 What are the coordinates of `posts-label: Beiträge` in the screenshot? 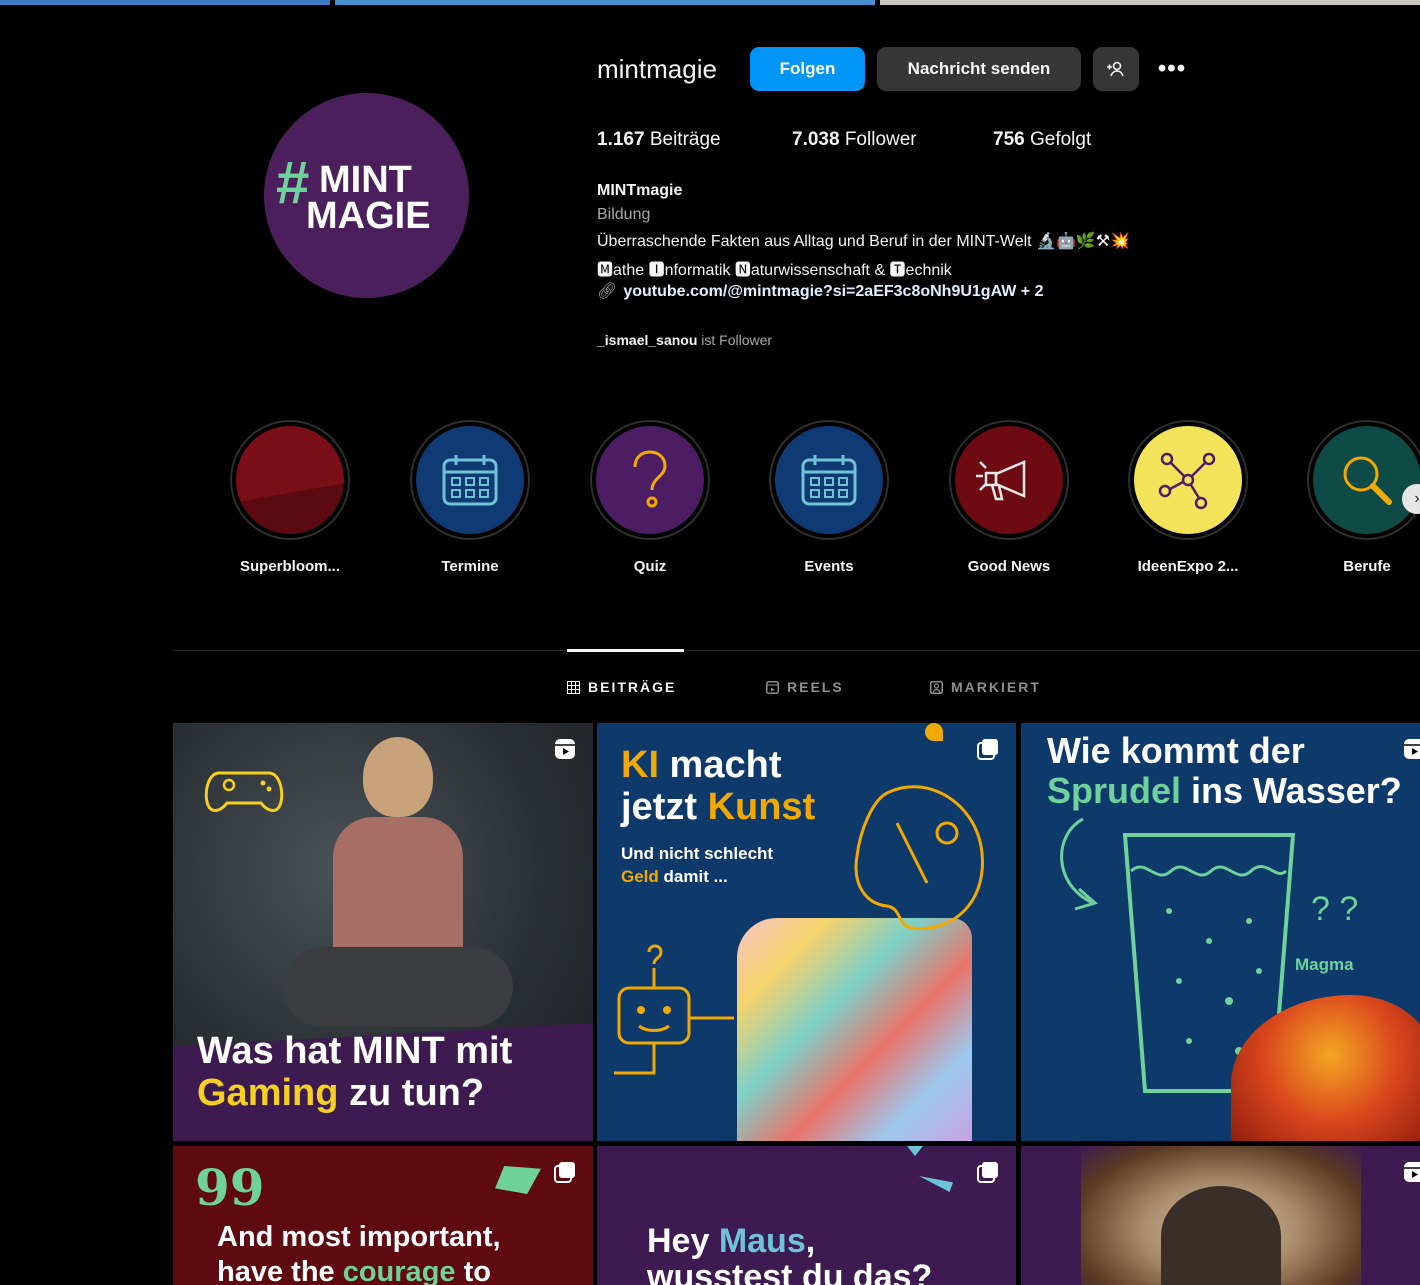 It's located at (685, 139).